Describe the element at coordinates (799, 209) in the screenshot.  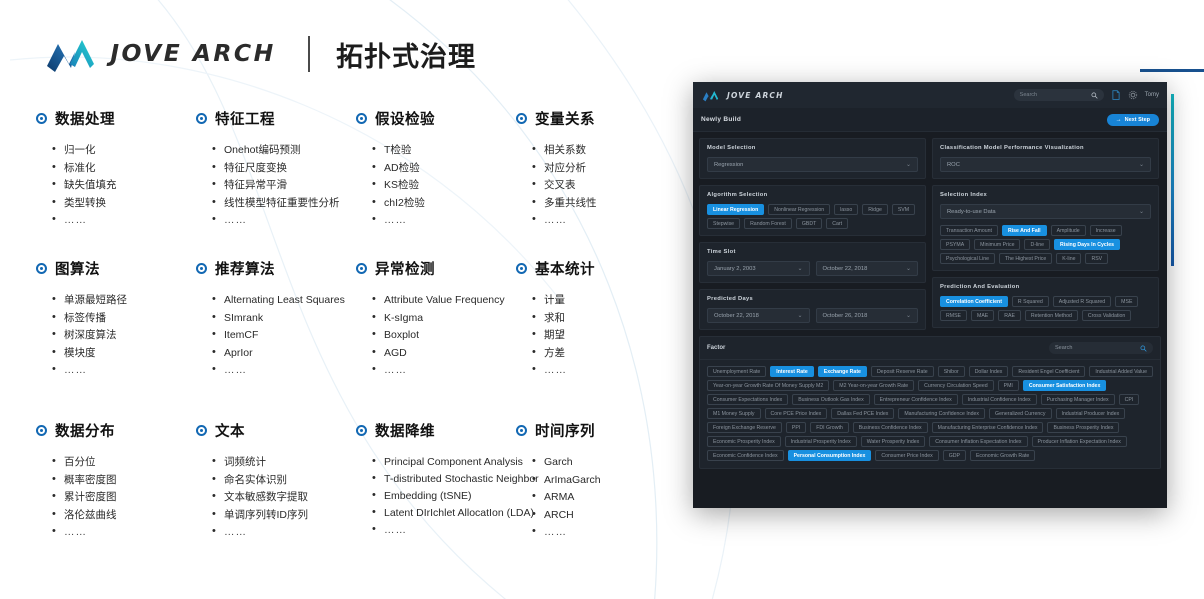
I see `tag-chip: Nonlinear Regression` at that location.